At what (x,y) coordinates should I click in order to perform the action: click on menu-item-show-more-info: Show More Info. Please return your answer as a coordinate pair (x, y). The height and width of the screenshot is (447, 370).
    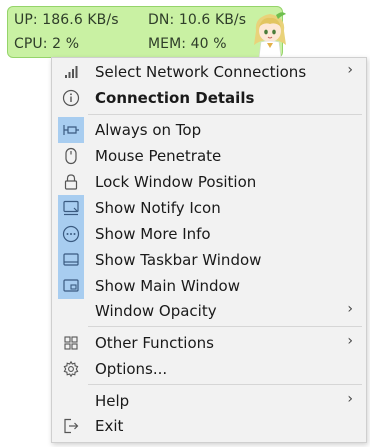
    Looking at the image, I should click on (209, 234).